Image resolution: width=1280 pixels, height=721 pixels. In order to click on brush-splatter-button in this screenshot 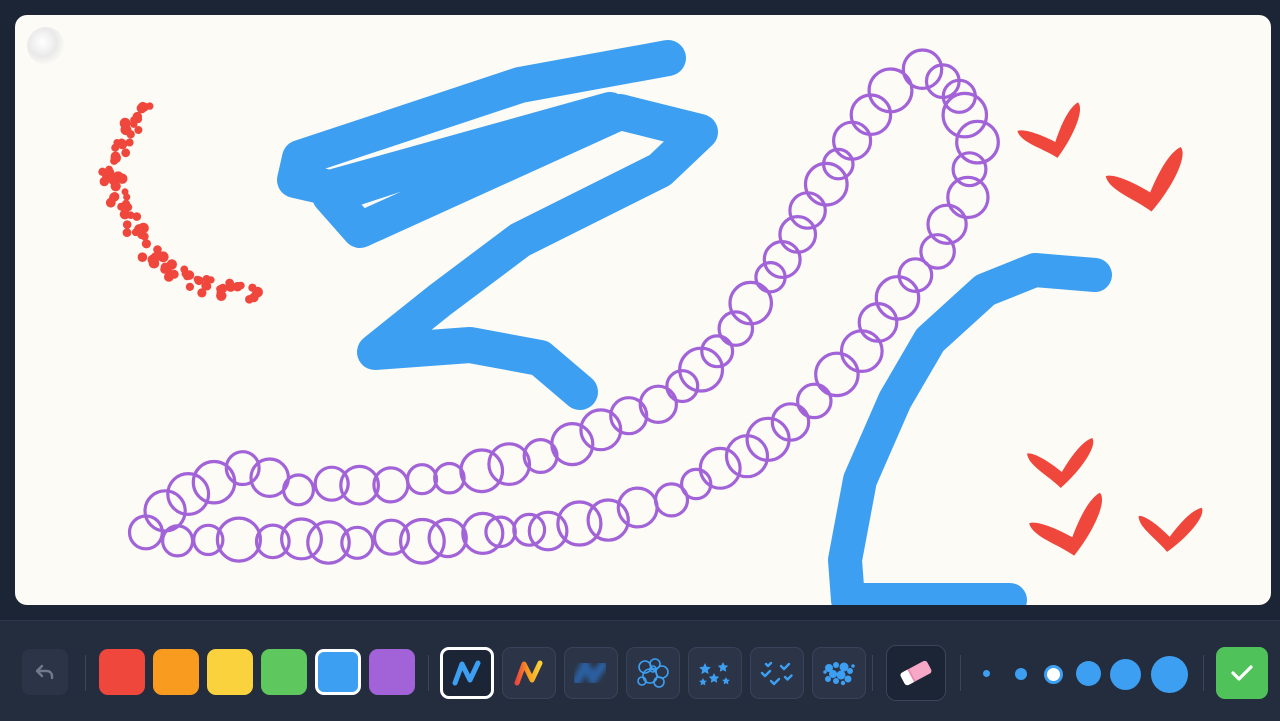, I will do `click(839, 673)`.